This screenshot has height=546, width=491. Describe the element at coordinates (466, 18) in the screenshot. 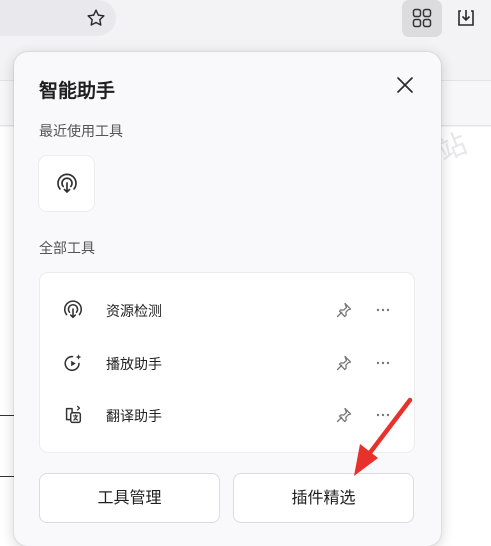

I see `download-icon` at that location.